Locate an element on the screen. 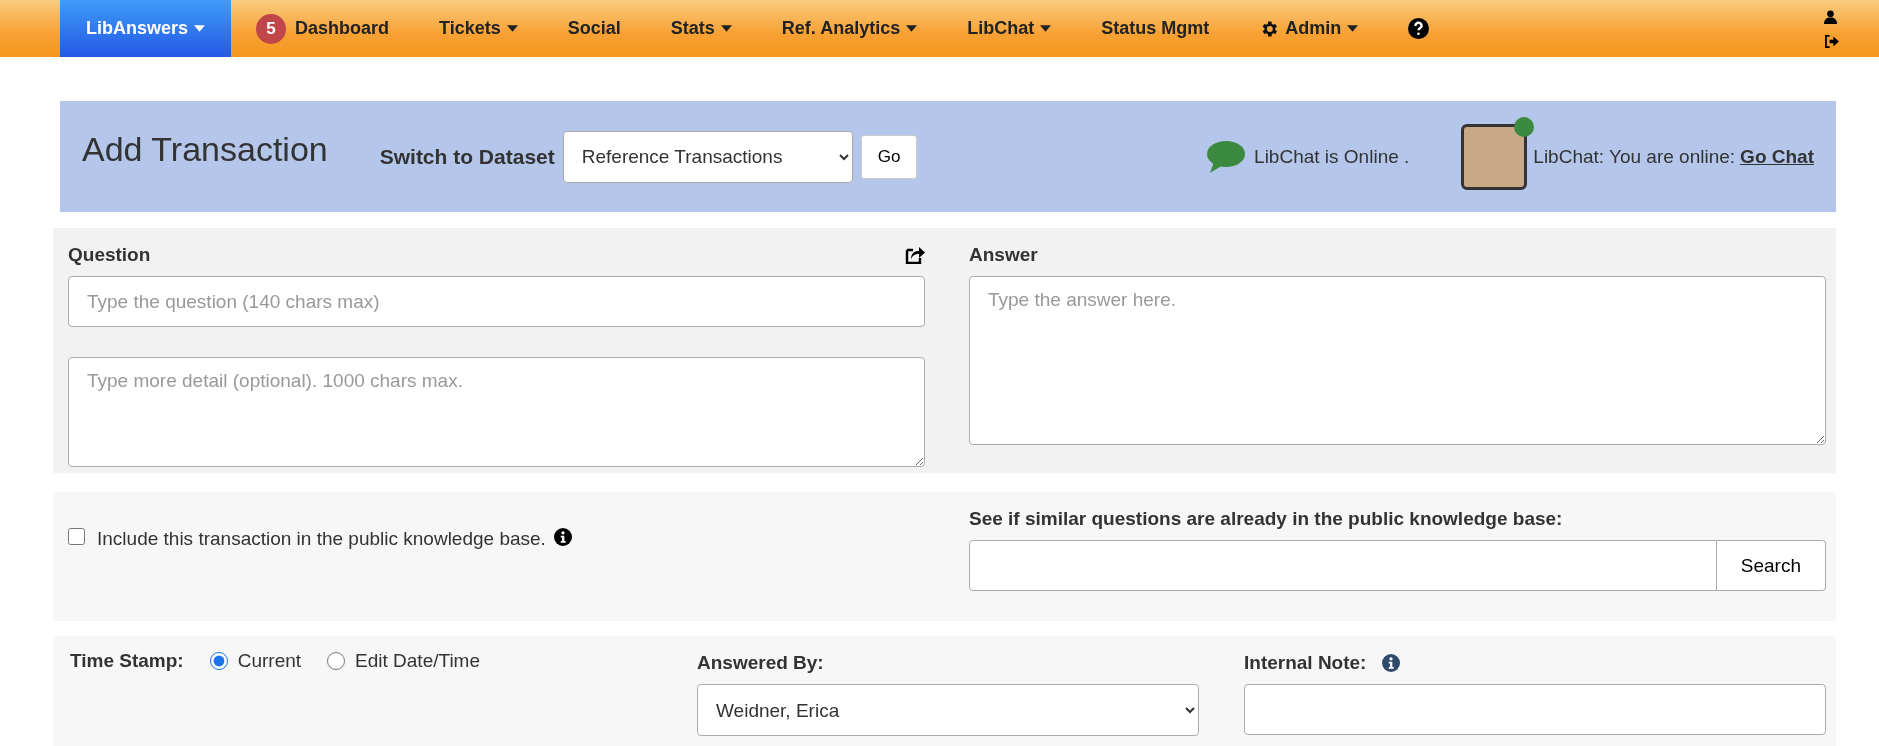 The image size is (1879, 746). speech-bubble-icon is located at coordinates (1226, 156).